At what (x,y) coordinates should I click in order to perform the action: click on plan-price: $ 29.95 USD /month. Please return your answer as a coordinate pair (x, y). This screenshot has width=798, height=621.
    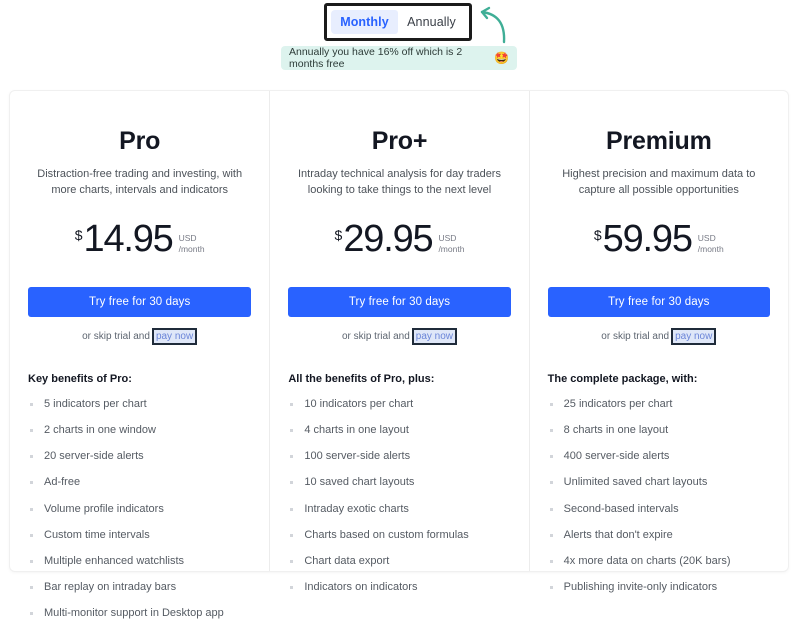
    Looking at the image, I should click on (399, 245).